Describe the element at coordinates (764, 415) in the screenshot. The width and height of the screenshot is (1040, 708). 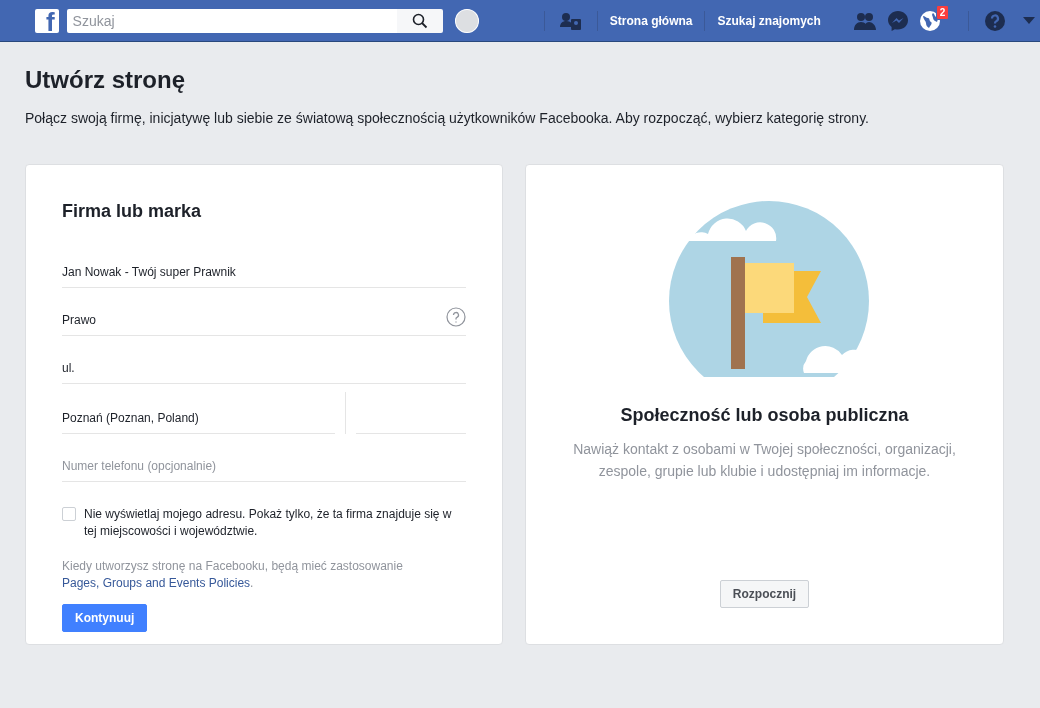
I see `card-title: Społeczność lub osoba publiczna` at that location.